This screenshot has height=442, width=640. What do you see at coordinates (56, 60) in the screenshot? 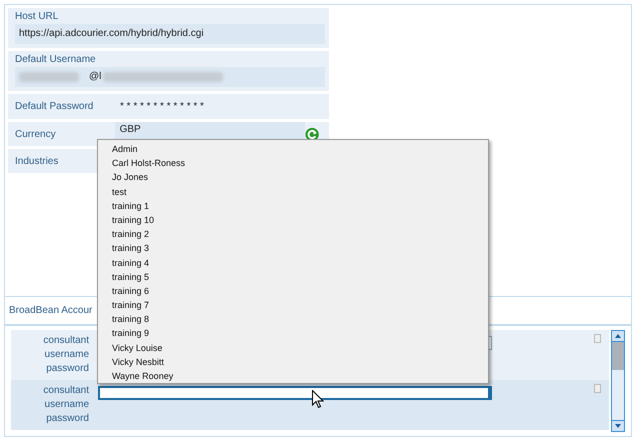
I see `field-label: Default Username` at bounding box center [56, 60].